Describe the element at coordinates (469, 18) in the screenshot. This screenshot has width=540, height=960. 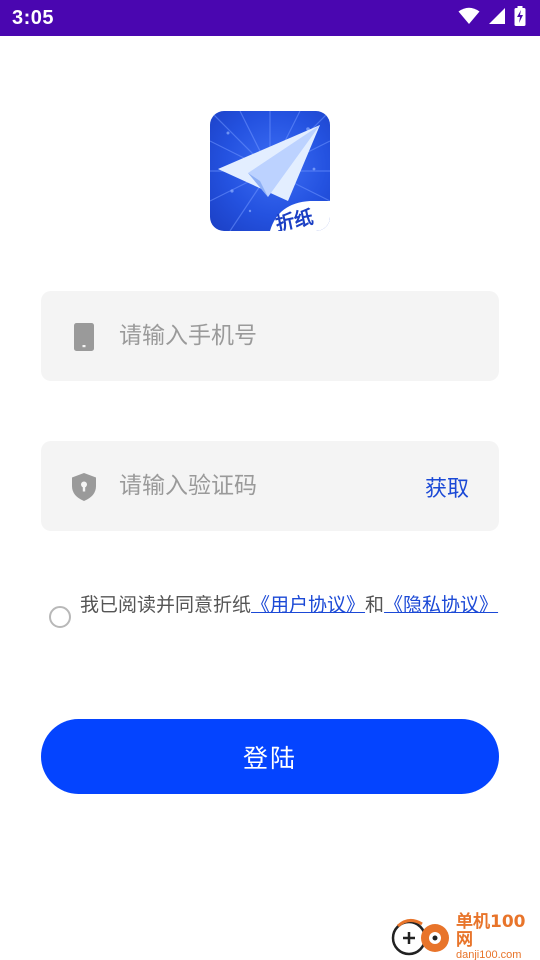
I see `wifi-icon` at that location.